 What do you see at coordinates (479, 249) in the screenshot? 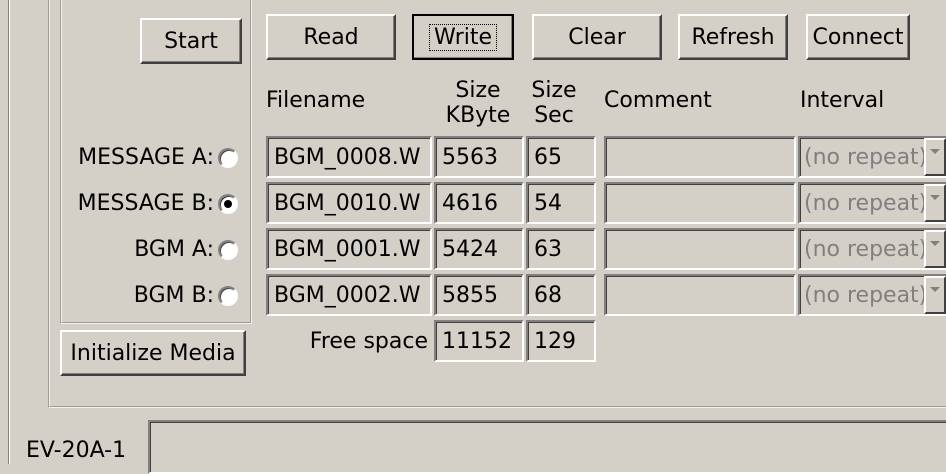
I see `size-kbyte-field: 5424` at bounding box center [479, 249].